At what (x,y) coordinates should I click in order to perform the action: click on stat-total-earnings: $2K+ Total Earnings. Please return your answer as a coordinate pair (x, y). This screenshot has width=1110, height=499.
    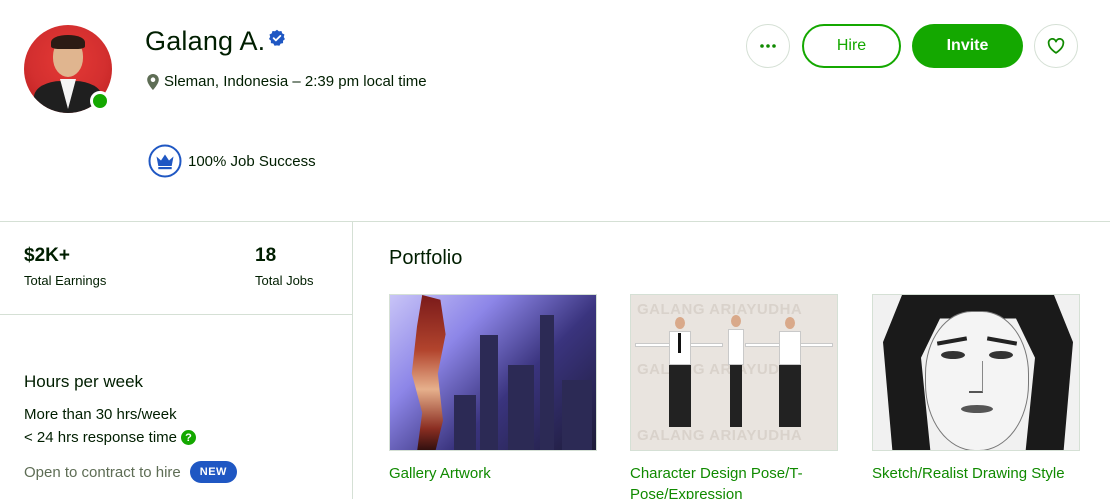
    Looking at the image, I should click on (65, 266).